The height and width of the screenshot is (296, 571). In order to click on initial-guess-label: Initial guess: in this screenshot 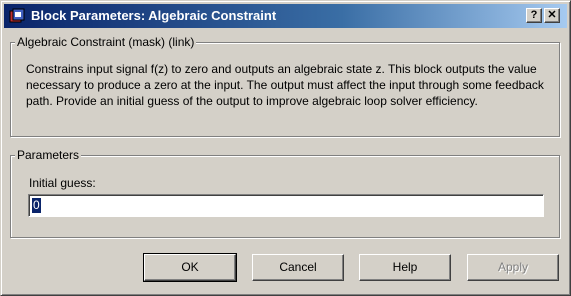, I will do `click(62, 183)`.